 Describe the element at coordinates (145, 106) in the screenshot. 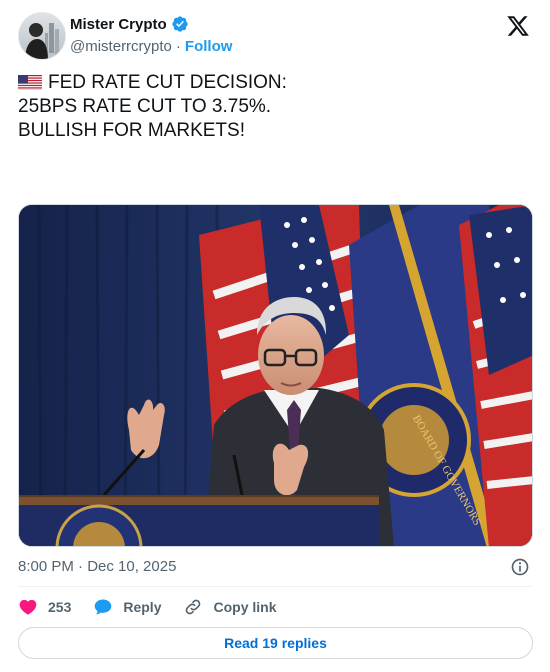

I see `tweet-line-2: 25BPS RATE CUT TO 3.75%.` at that location.